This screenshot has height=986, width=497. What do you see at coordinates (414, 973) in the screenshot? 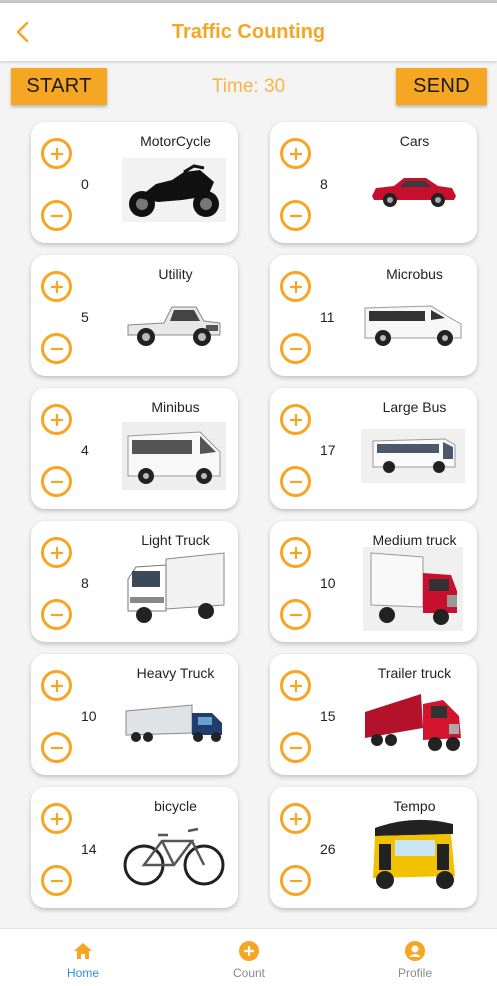
I see `nav-profile-label: Profile` at bounding box center [414, 973].